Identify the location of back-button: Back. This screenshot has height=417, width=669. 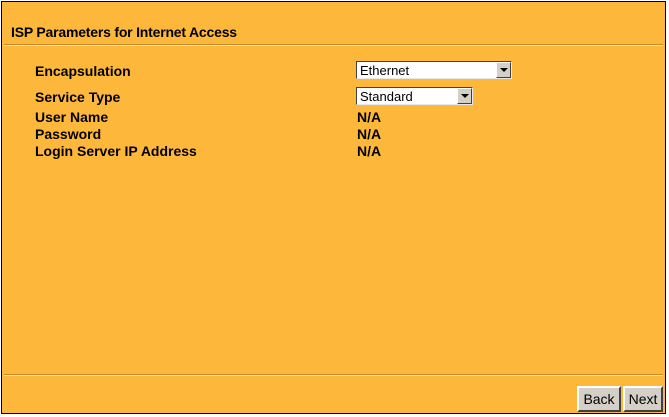
(599, 399).